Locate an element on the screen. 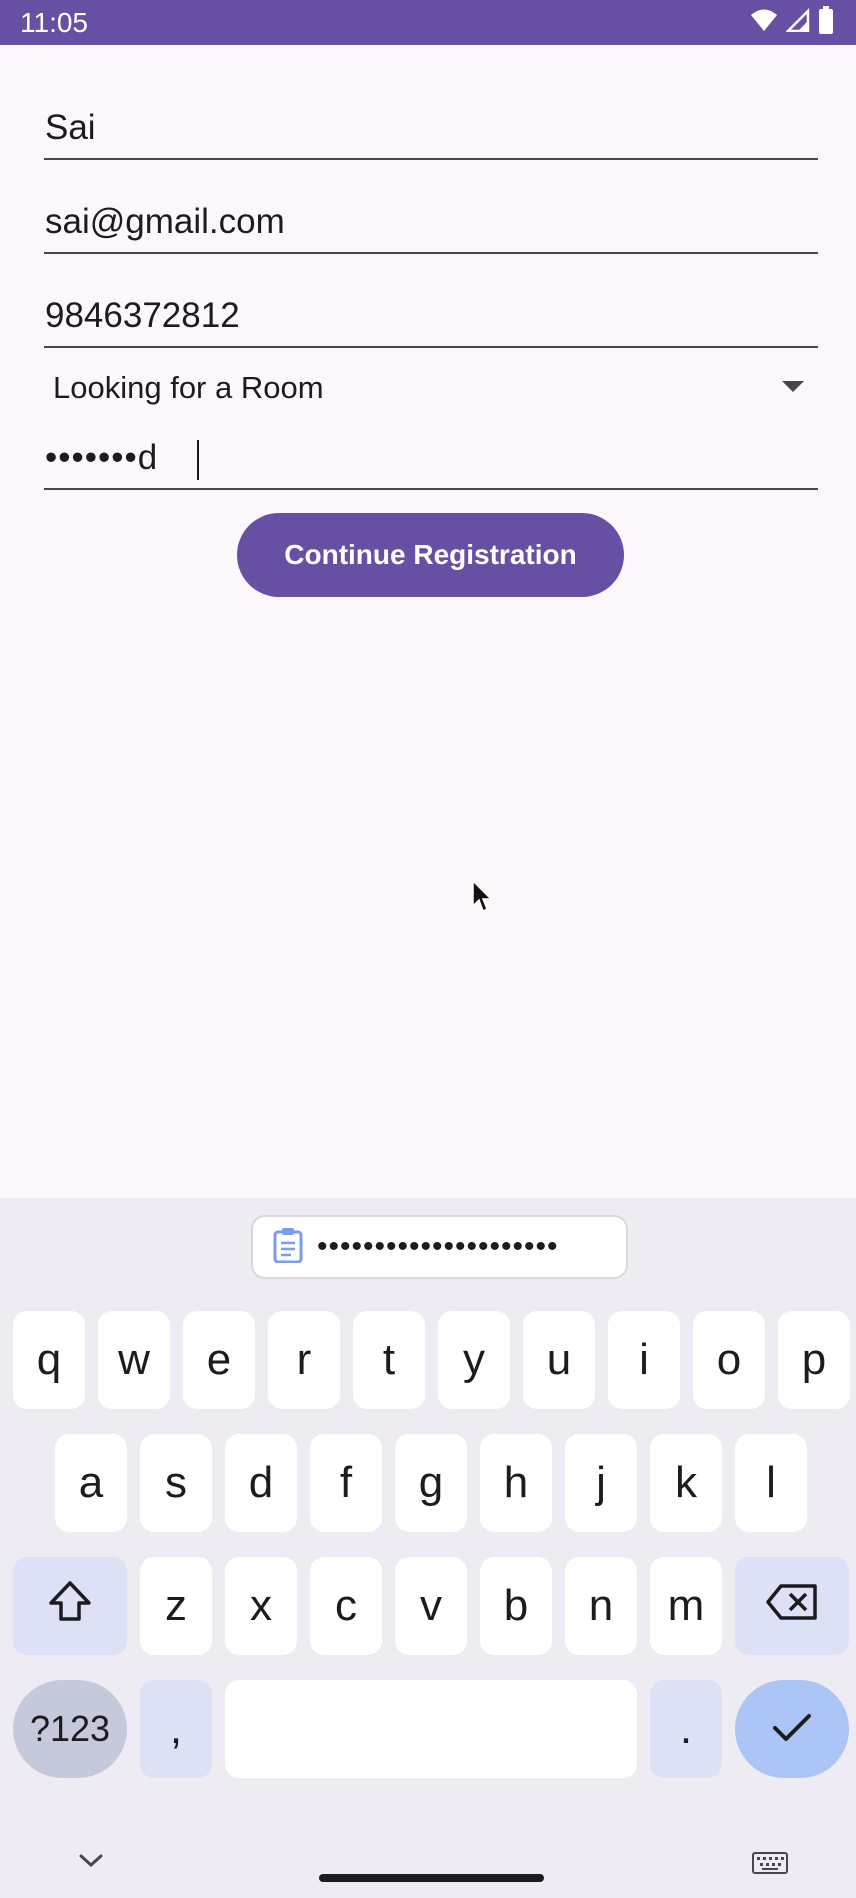 The image size is (856, 1898). checkmark-icon is located at coordinates (792, 1729).